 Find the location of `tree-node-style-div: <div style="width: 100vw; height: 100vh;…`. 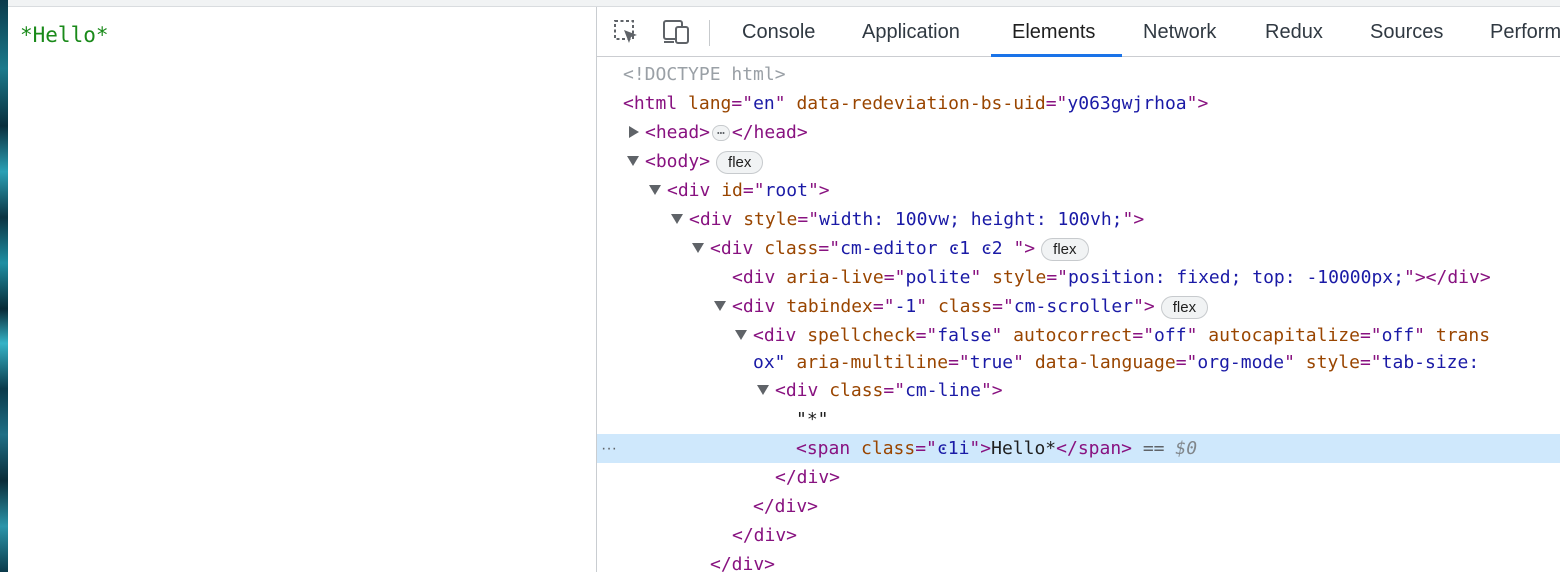

tree-node-style-div: <div style="width: 100vw; height: 100vh;… is located at coordinates (1078, 219).